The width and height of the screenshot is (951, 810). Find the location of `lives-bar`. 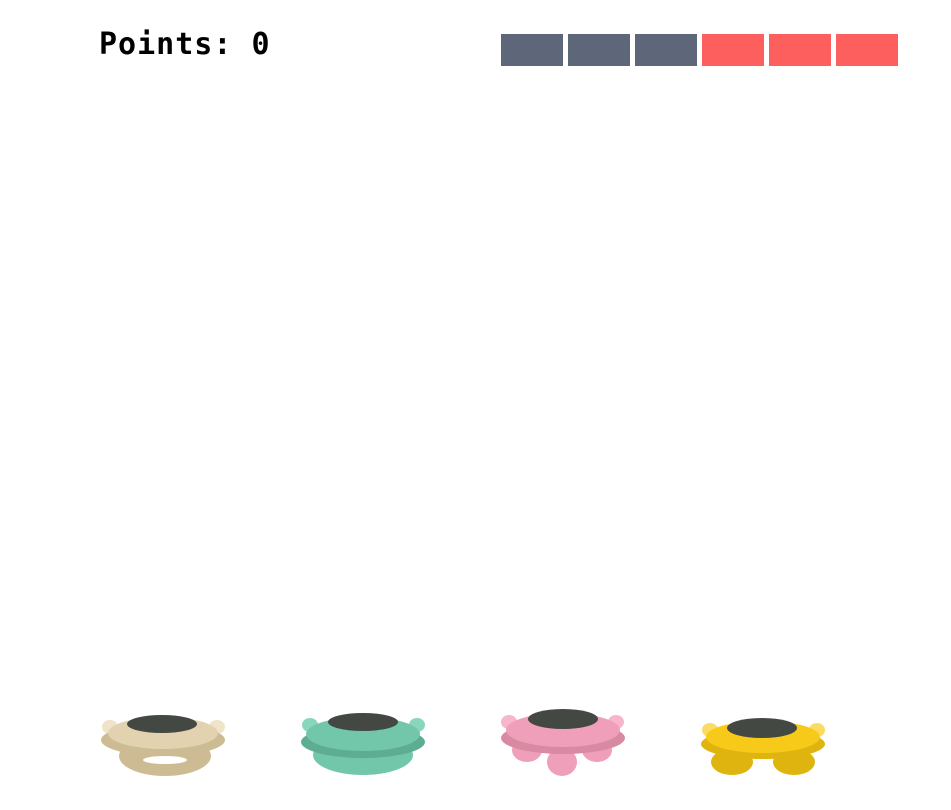

lives-bar is located at coordinates (699, 50).